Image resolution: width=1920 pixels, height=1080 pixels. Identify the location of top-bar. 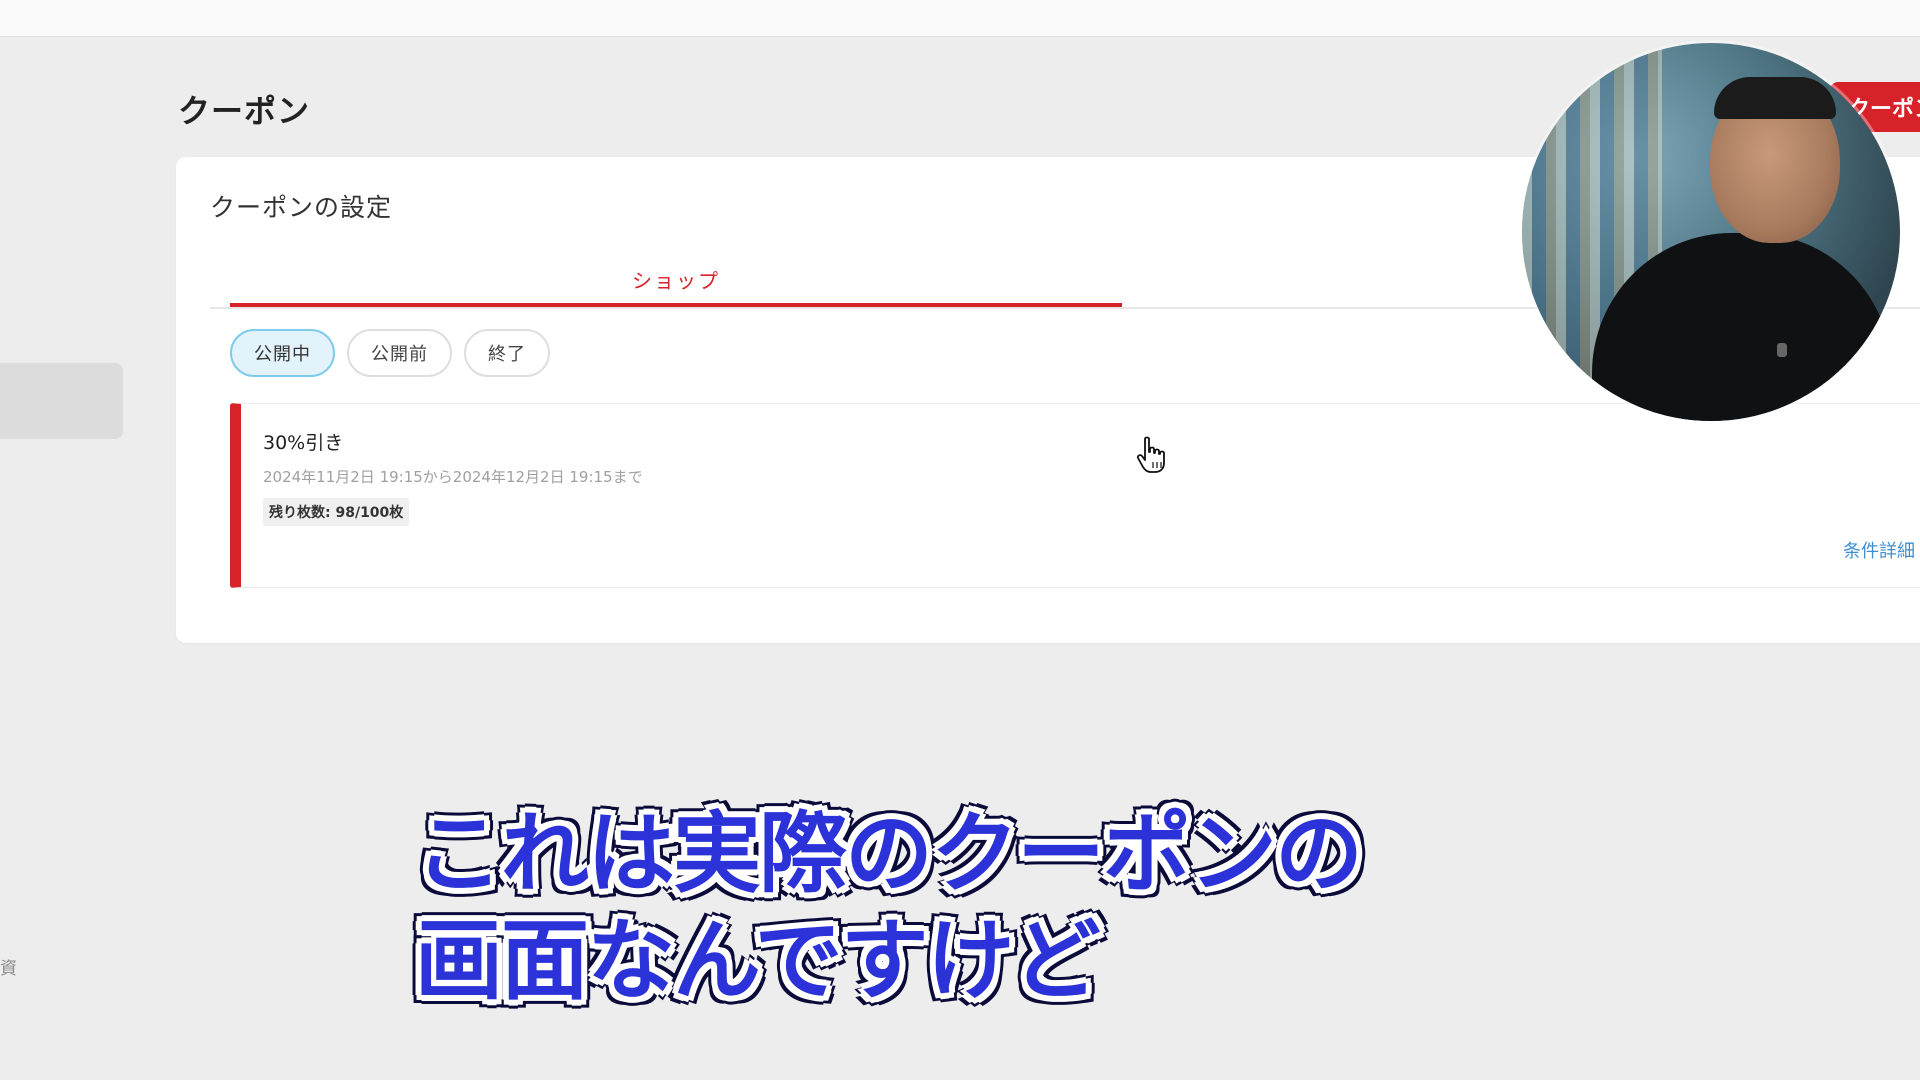
(960, 18).